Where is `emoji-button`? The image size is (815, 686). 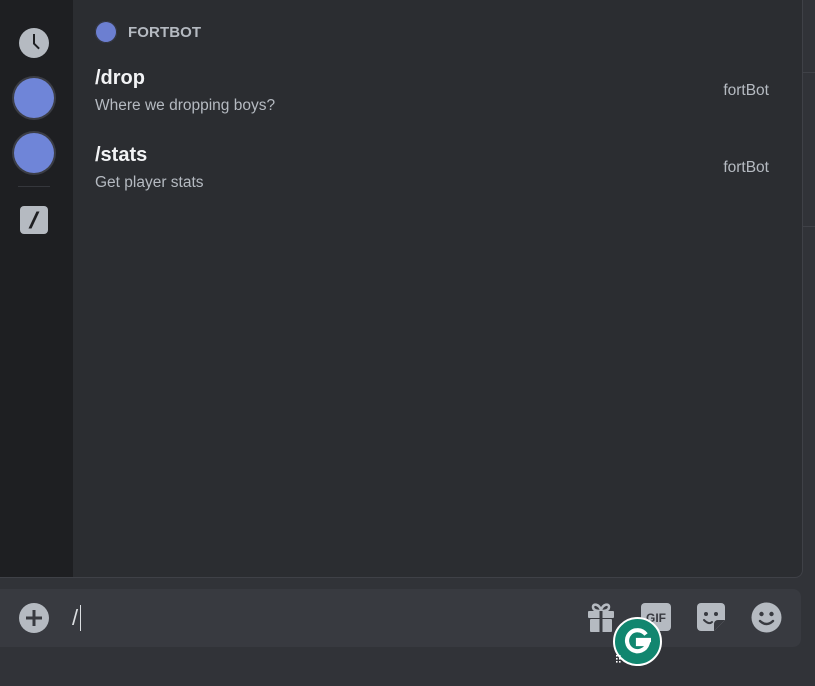 emoji-button is located at coordinates (766, 619).